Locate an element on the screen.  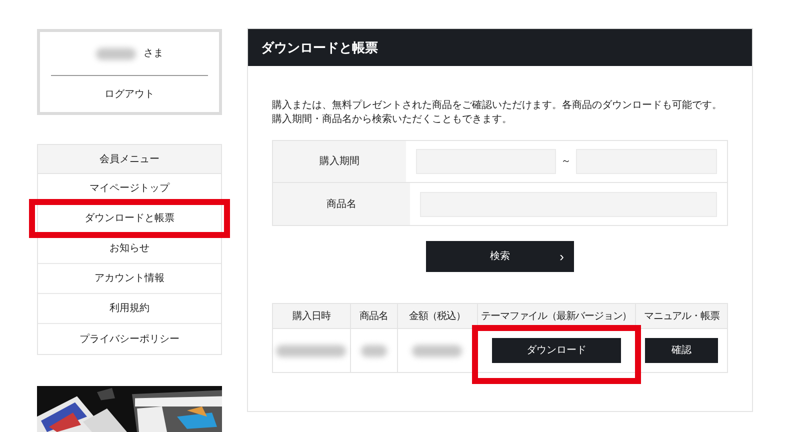
column-header: 金額（税込） is located at coordinates (438, 316).